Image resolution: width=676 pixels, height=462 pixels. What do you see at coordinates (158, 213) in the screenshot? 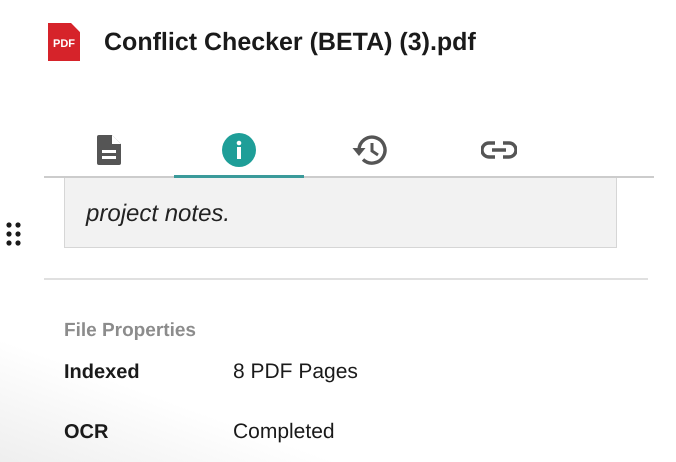
I see `notes-text: project notes.` at bounding box center [158, 213].